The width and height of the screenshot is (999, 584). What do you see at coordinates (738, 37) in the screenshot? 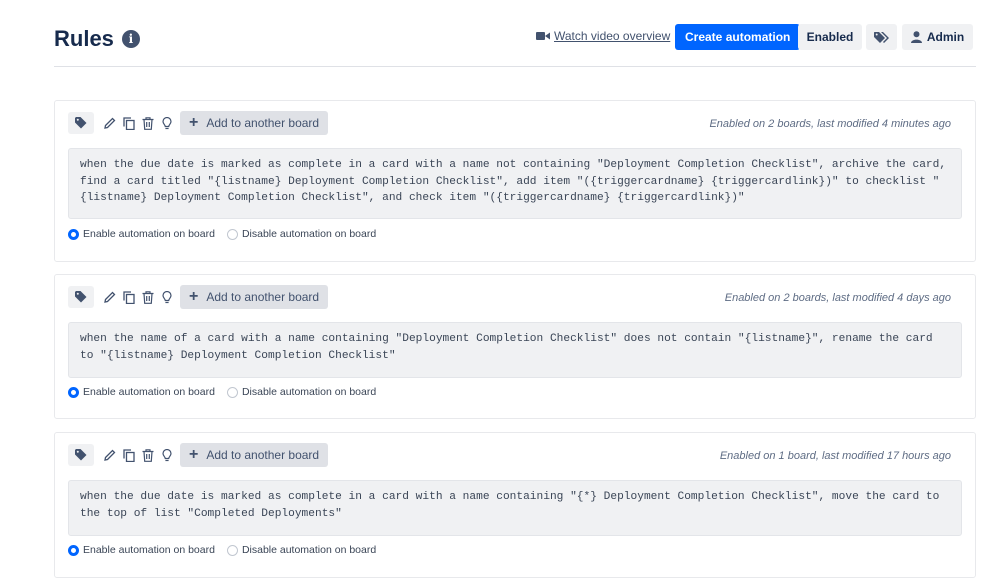
I see `create-automation-button: Create automation` at bounding box center [738, 37].